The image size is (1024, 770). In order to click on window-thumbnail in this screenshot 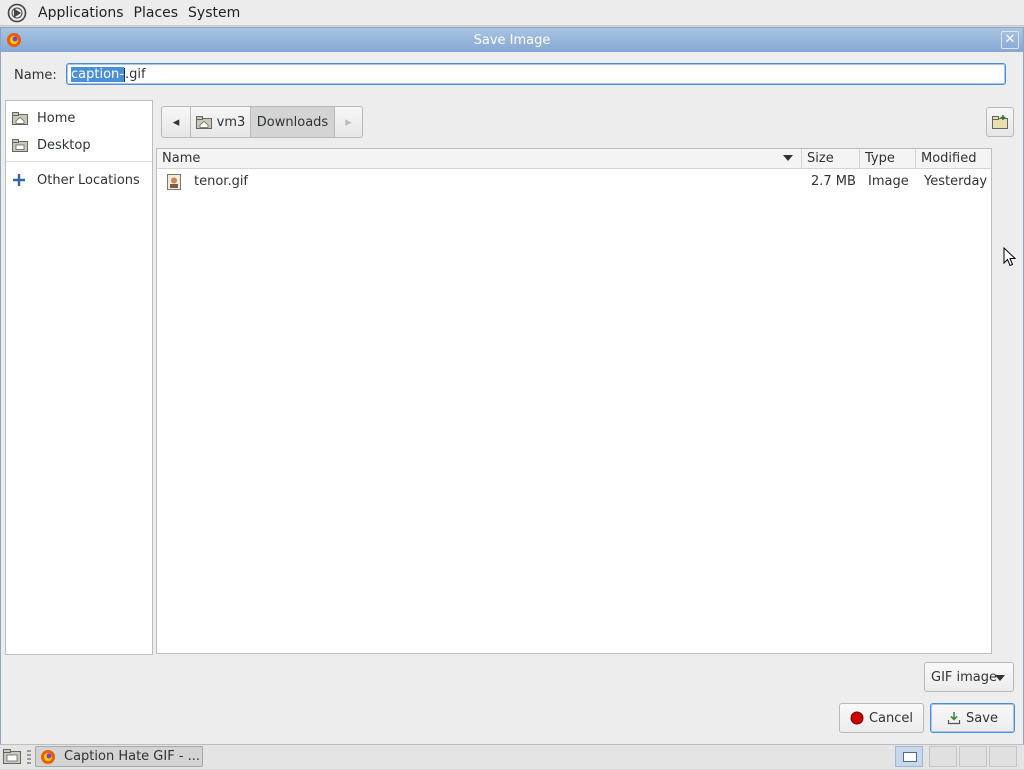, I will do `click(910, 757)`.